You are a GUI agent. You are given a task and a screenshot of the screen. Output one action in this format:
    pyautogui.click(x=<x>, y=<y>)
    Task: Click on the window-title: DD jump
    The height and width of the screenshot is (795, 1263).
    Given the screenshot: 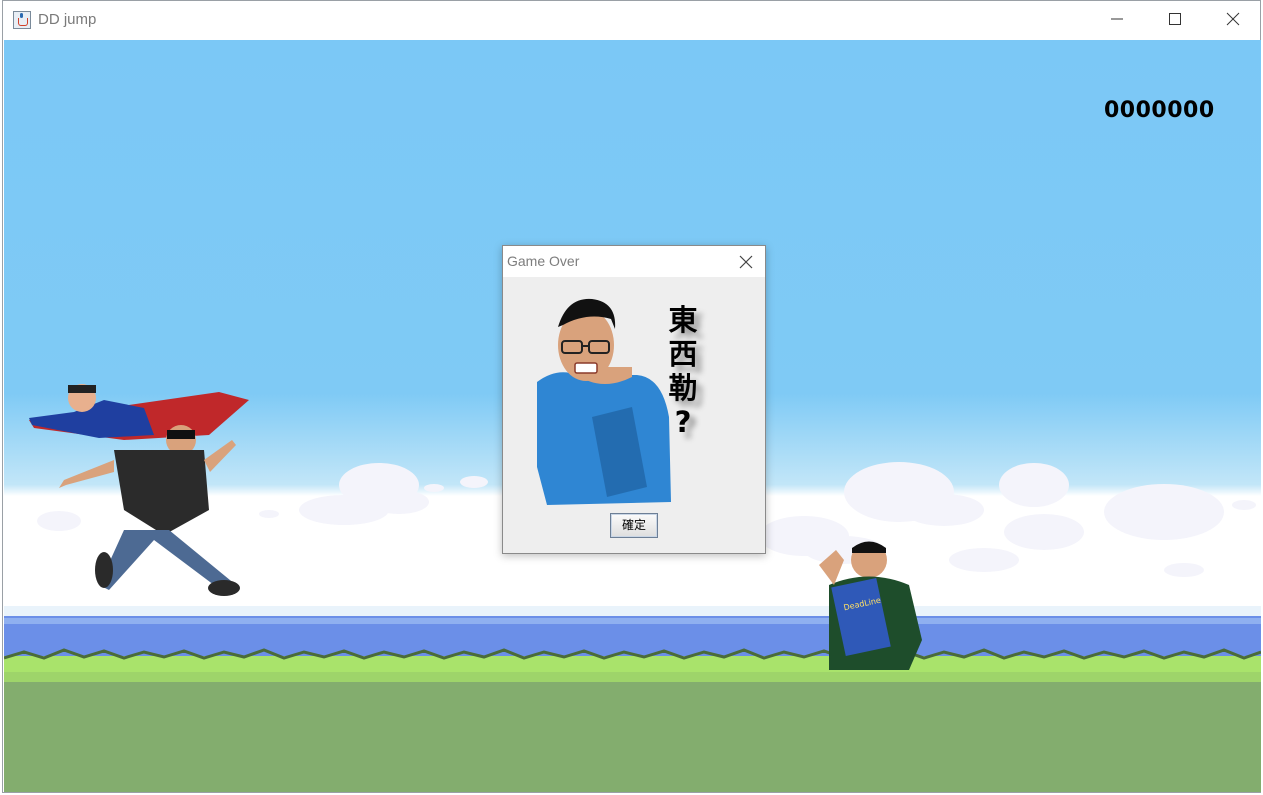 What is the action you would take?
    pyautogui.click(x=67, y=19)
    